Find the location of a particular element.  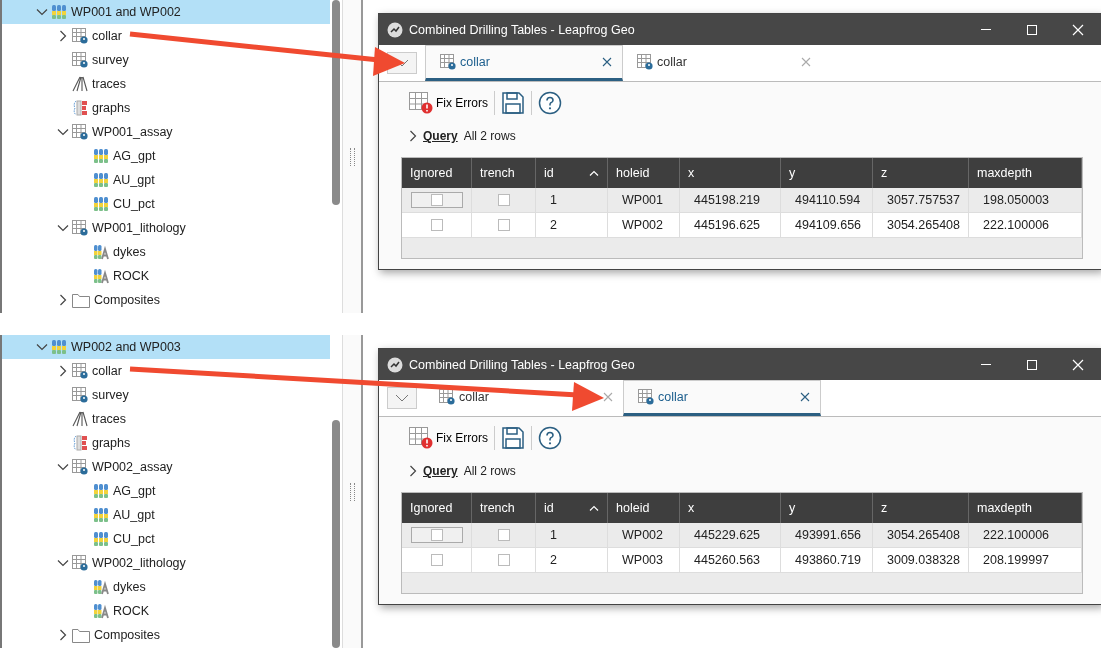

sort-ascending-icon is located at coordinates (594, 508).